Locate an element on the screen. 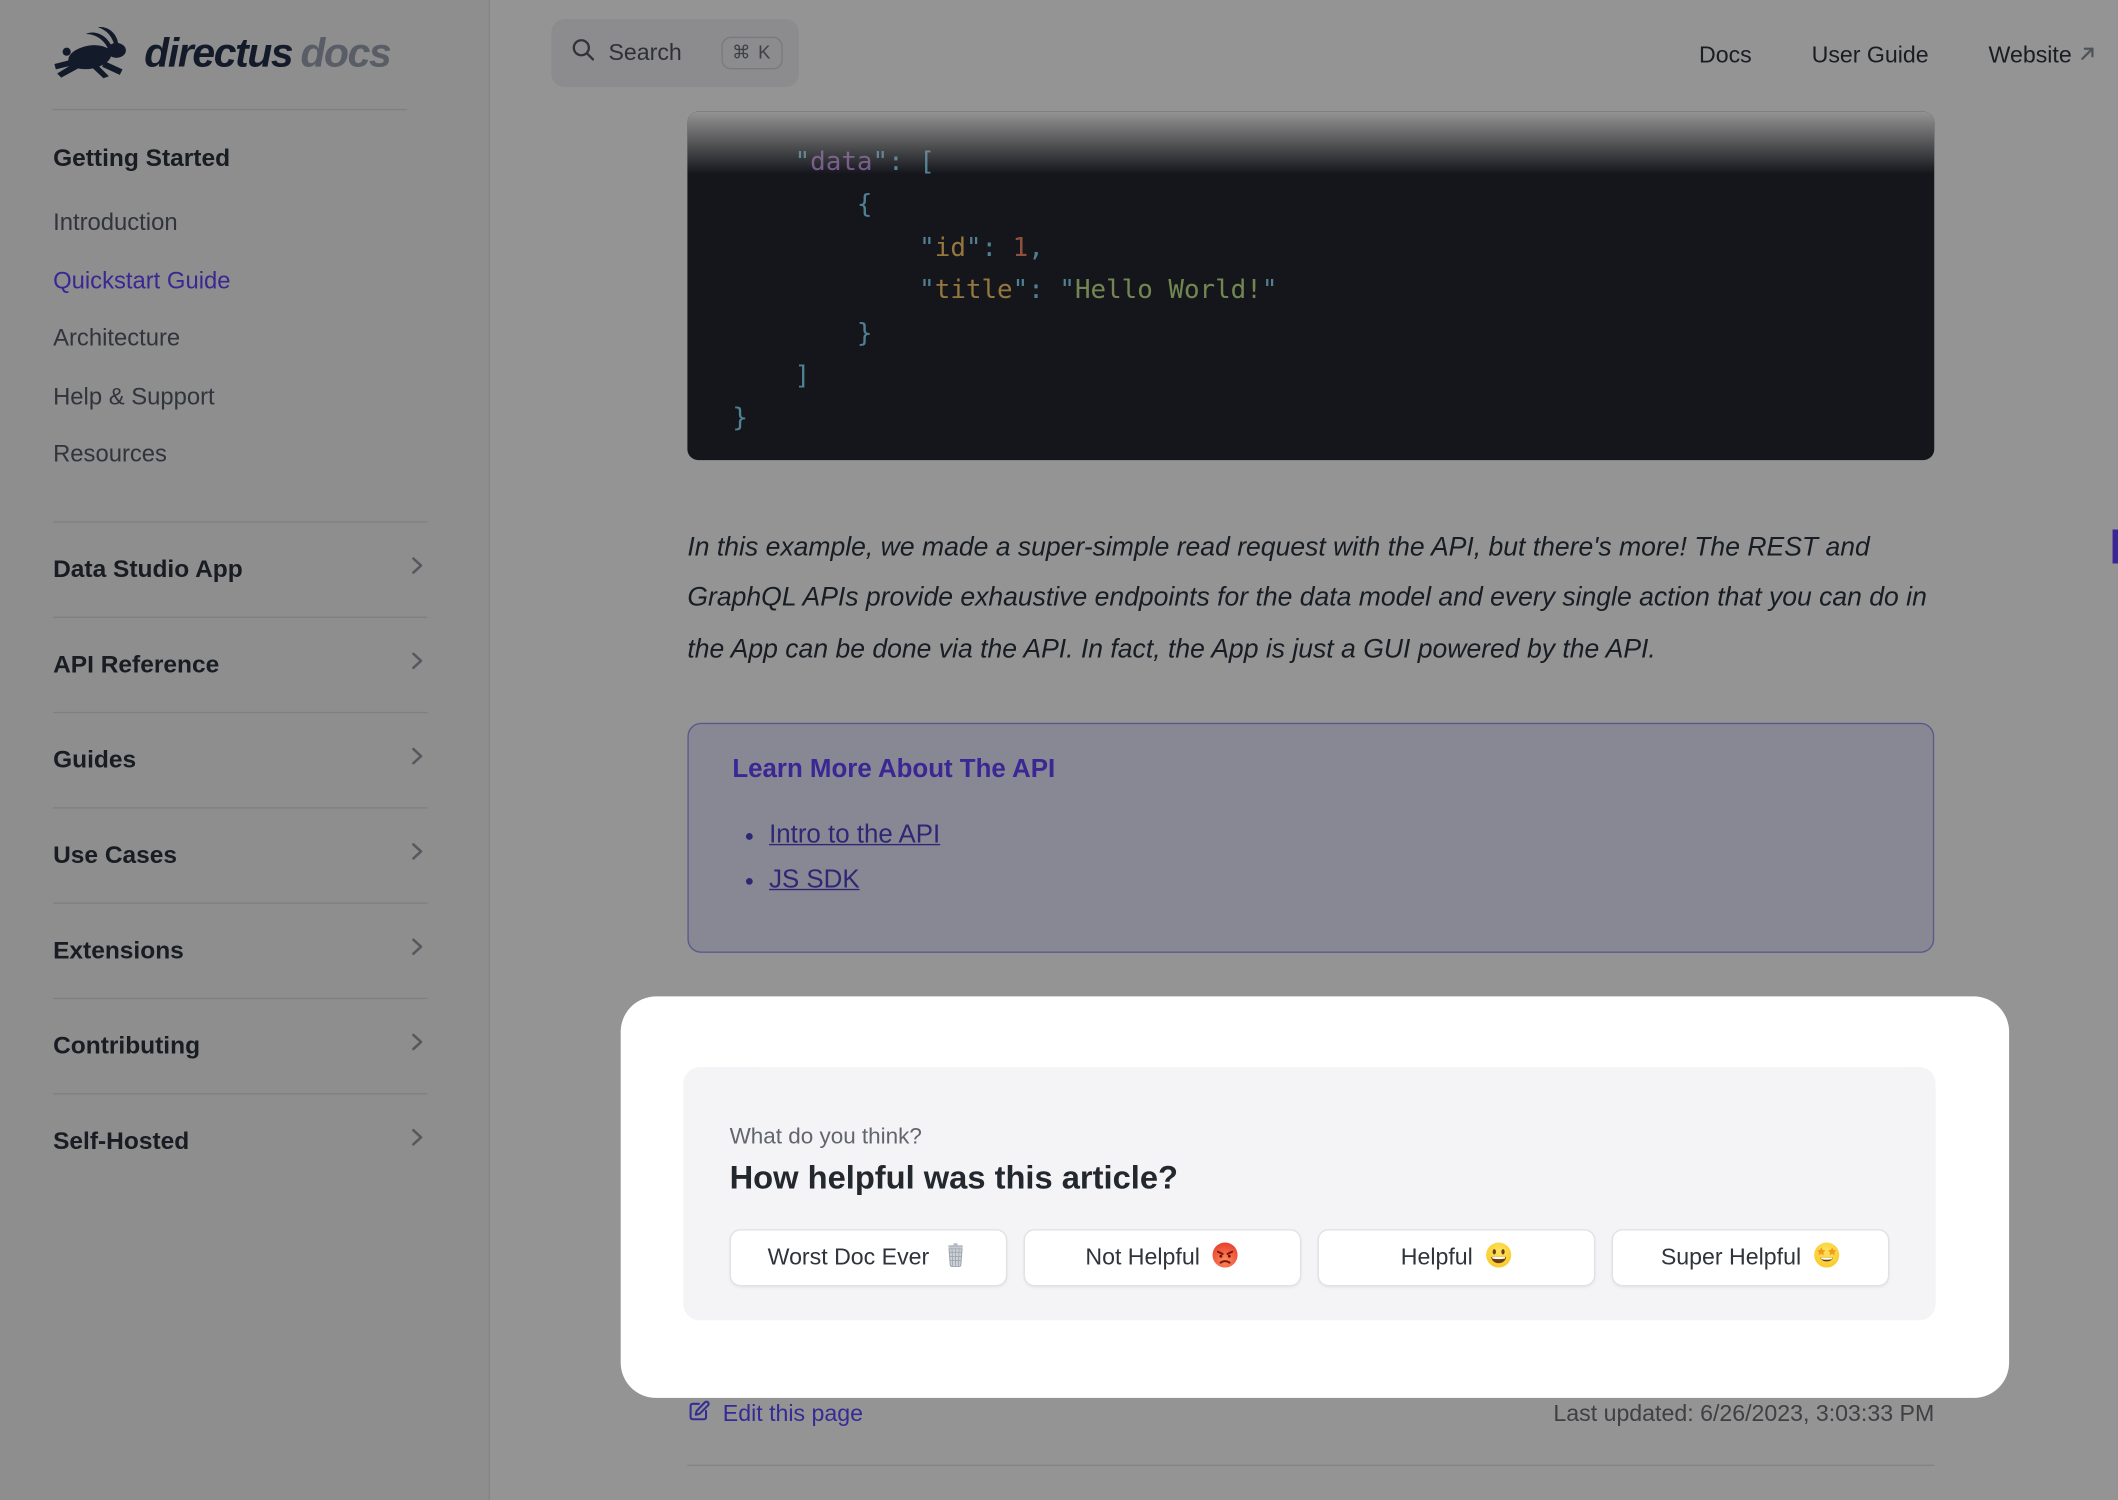 The height and width of the screenshot is (1500, 2118). feedback-title: How helpful was this article? is located at coordinates (953, 1178).